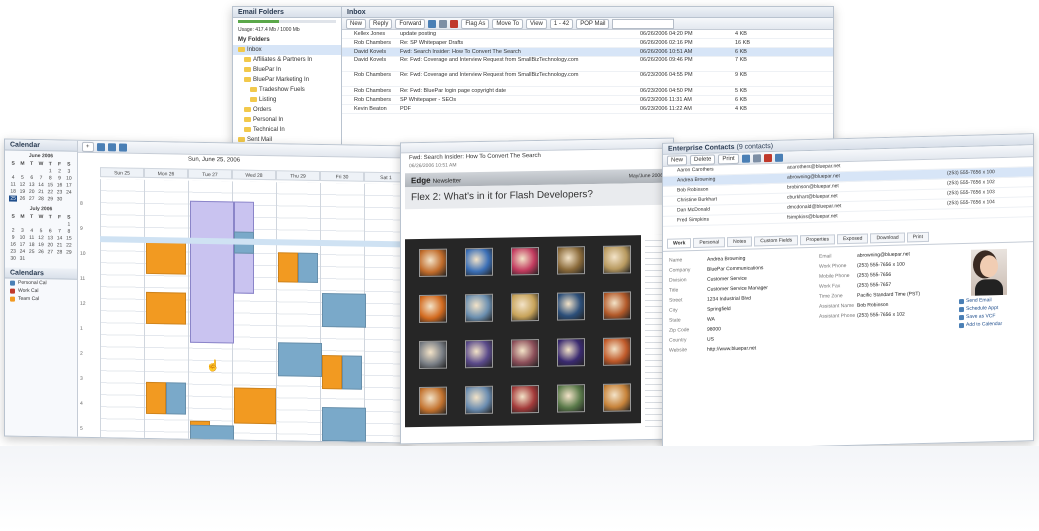  What do you see at coordinates (13, 185) in the screenshot?
I see `day-cell: 11` at bounding box center [13, 185].